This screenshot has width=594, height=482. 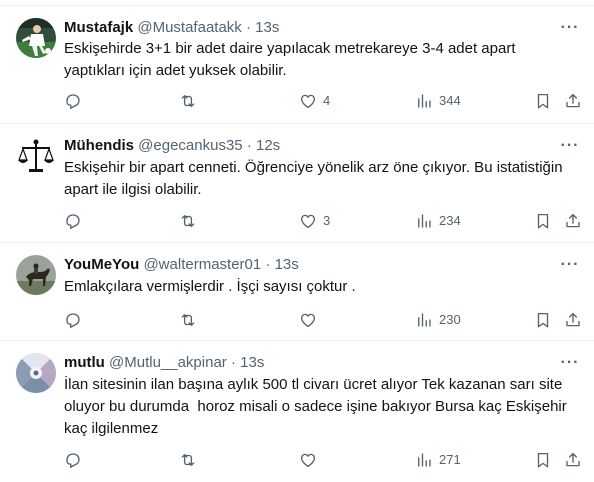 I want to click on action-bar: 3 234, so click(x=323, y=221).